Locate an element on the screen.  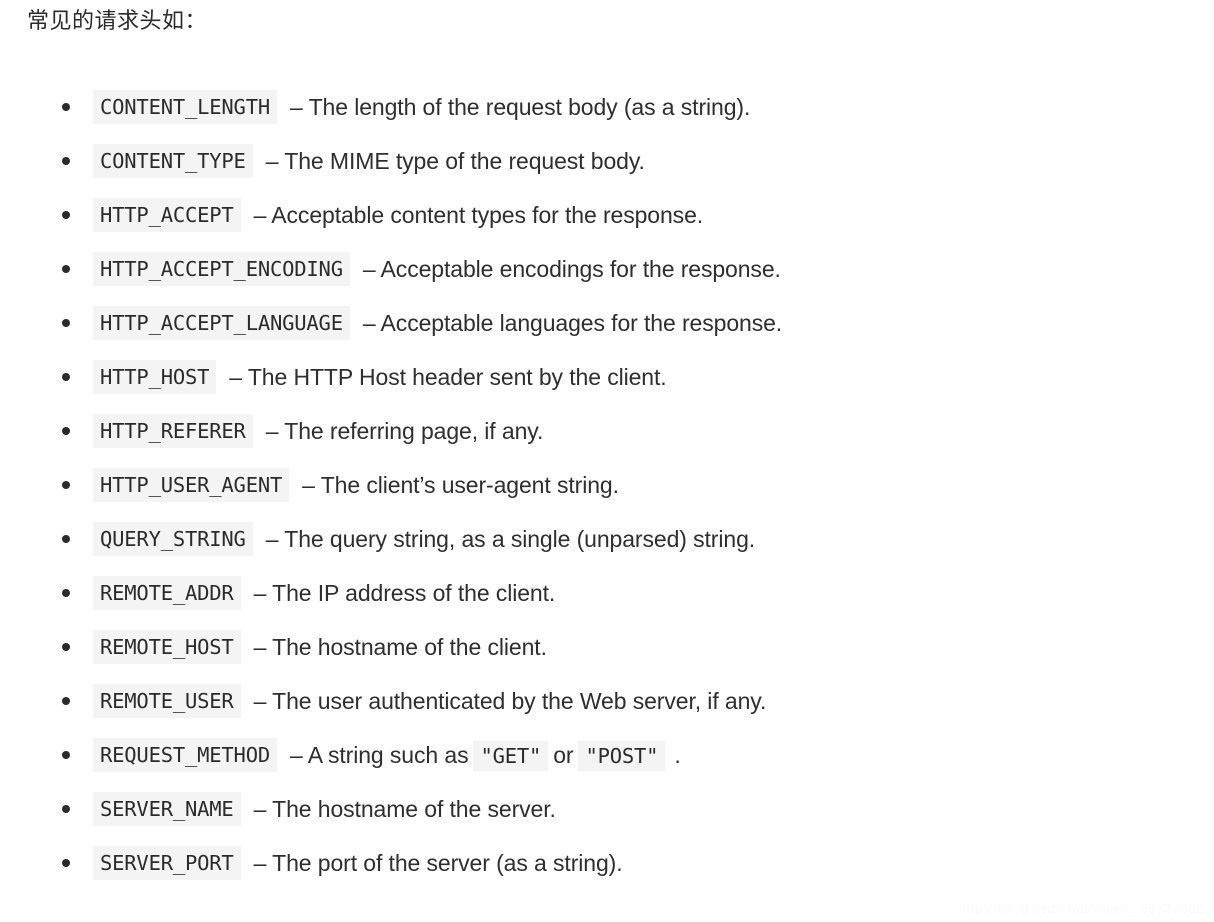
header-description: – The client’s user-agent string. is located at coordinates (460, 485).